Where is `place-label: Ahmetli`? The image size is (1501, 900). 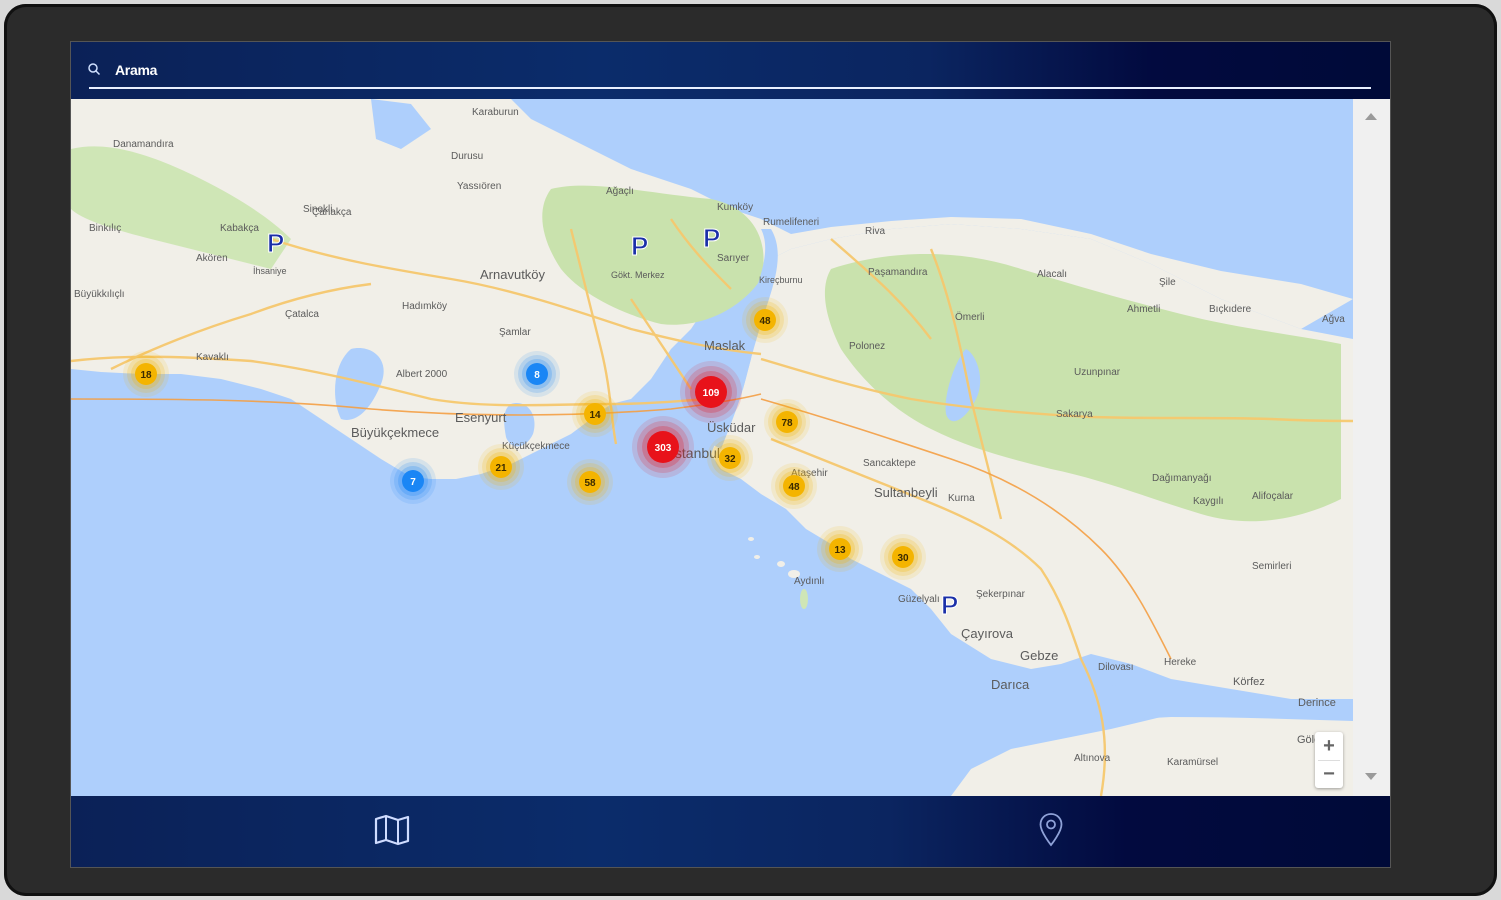
place-label: Ahmetli is located at coordinates (1143, 309).